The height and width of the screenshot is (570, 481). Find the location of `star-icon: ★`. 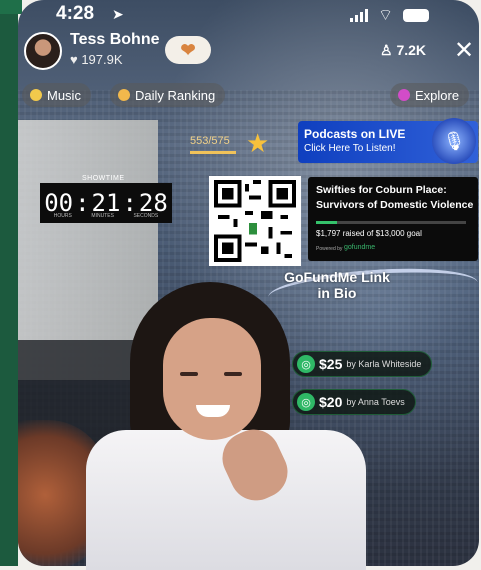

star-icon: ★ is located at coordinates (257, 143).